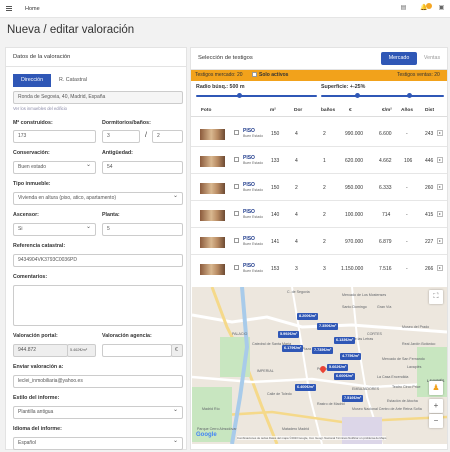 The image size is (450, 452). I want to click on price-pin: 5.662€/m², so click(338, 367).